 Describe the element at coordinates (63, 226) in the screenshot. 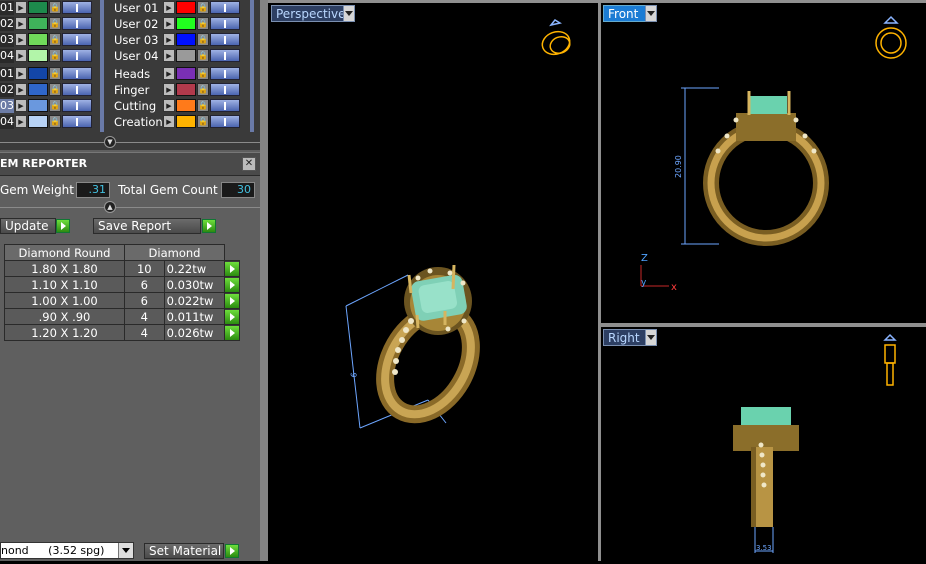

I see `update-go-icon` at that location.